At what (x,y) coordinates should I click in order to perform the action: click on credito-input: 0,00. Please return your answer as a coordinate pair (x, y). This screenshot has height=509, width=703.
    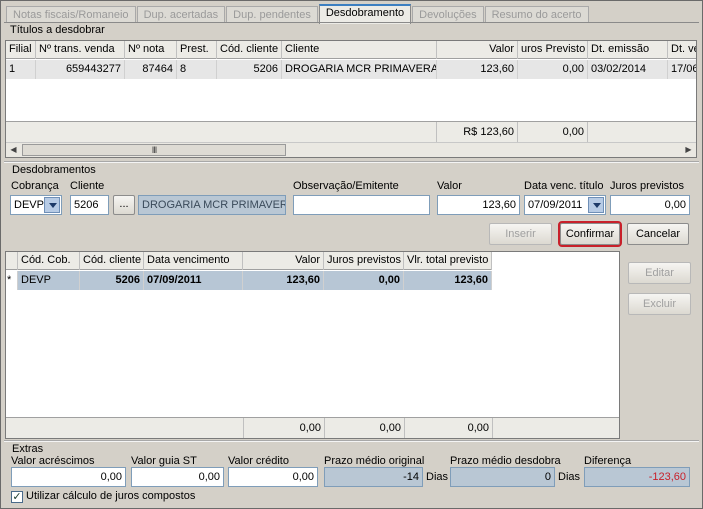
    Looking at the image, I should click on (273, 477).